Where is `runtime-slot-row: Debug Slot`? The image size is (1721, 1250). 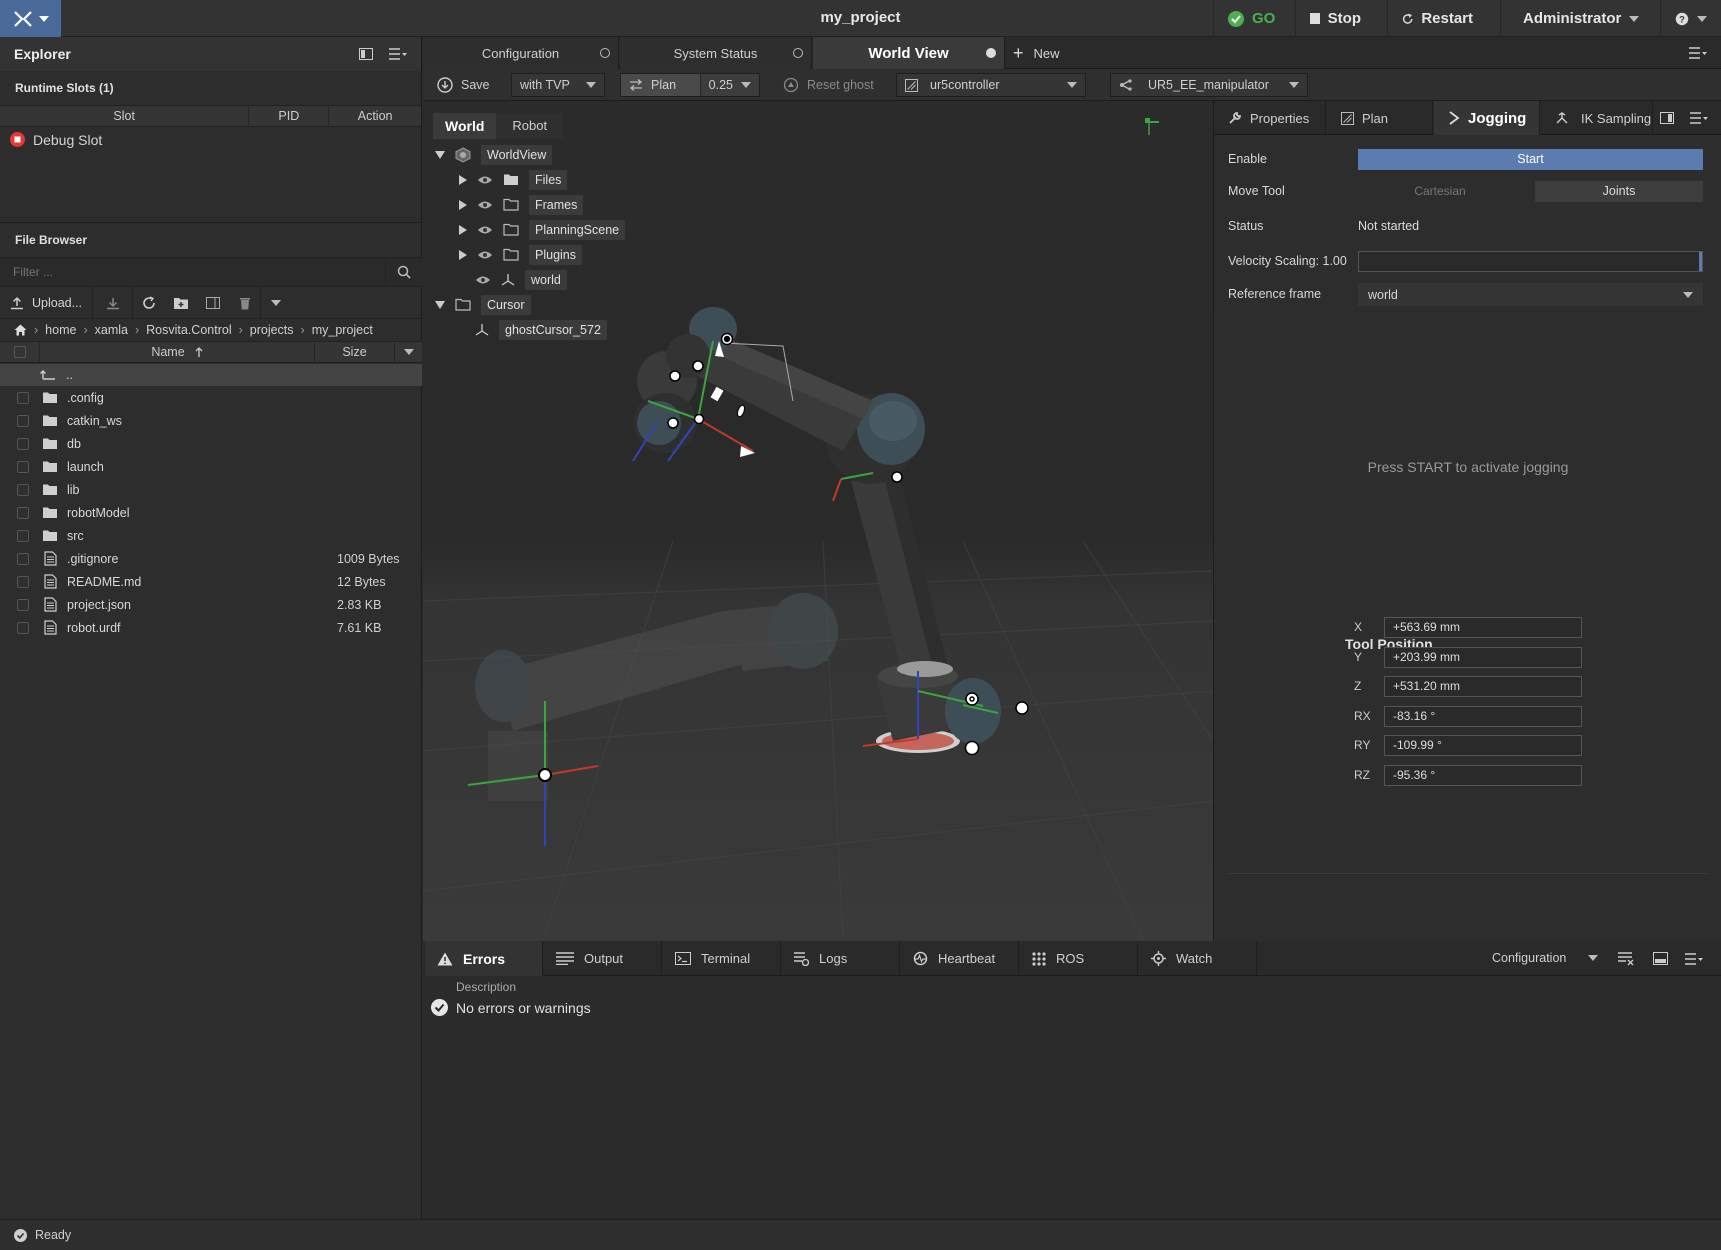
runtime-slot-row: Debug Slot is located at coordinates (210, 139).